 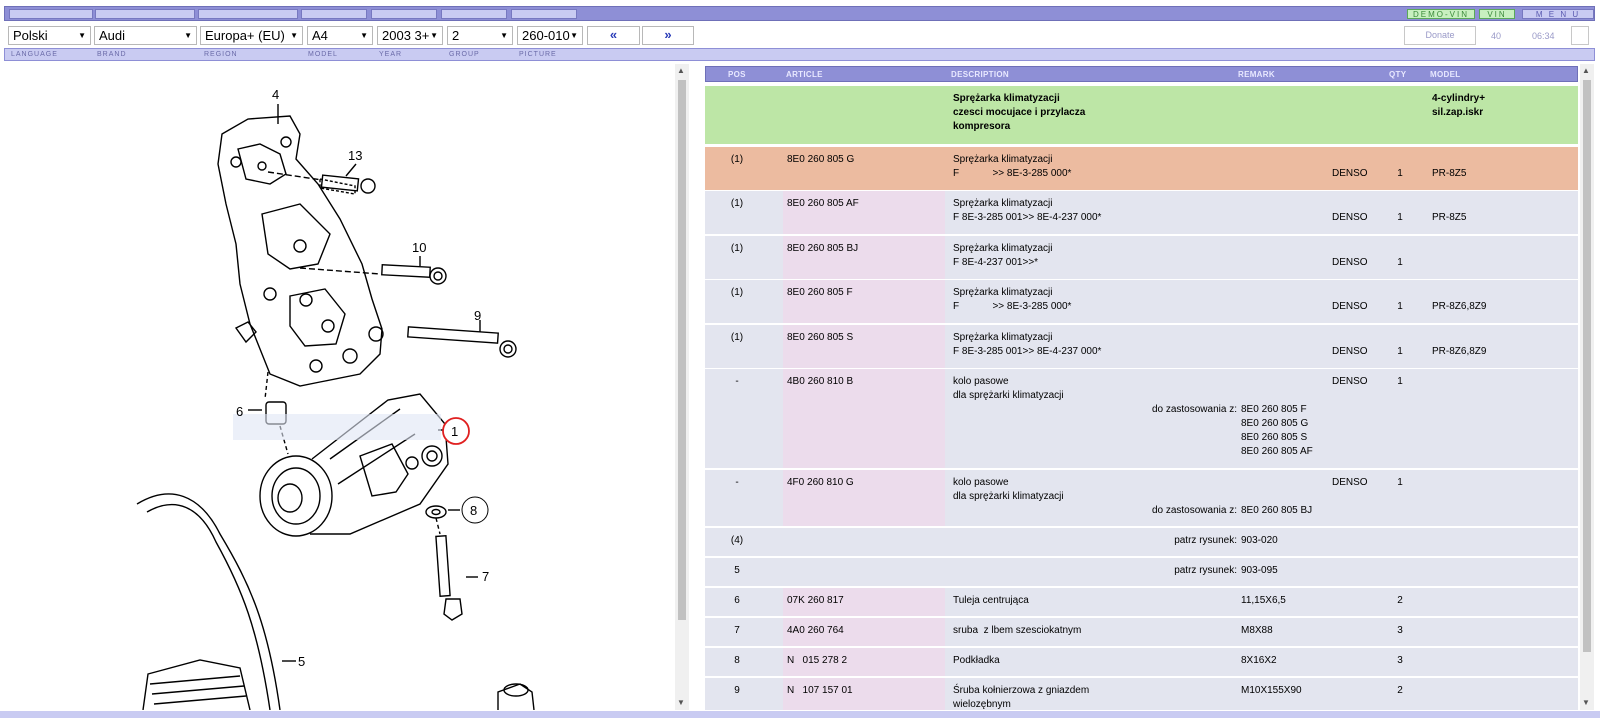 What do you see at coordinates (1017, 630) in the screenshot?
I see `row-description: sruba z lbem szesciokatnym` at bounding box center [1017, 630].